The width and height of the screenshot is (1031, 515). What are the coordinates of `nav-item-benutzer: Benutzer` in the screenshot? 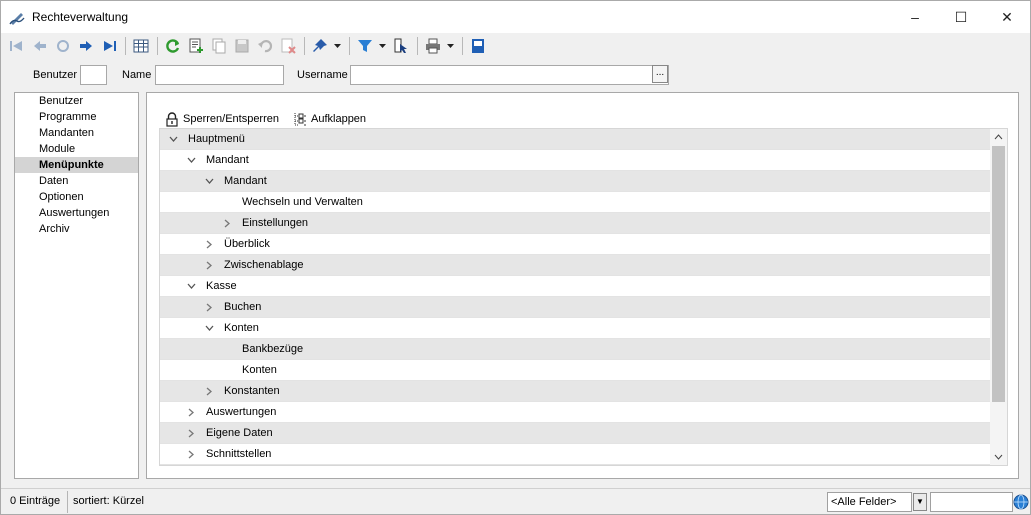 It's located at (76, 101).